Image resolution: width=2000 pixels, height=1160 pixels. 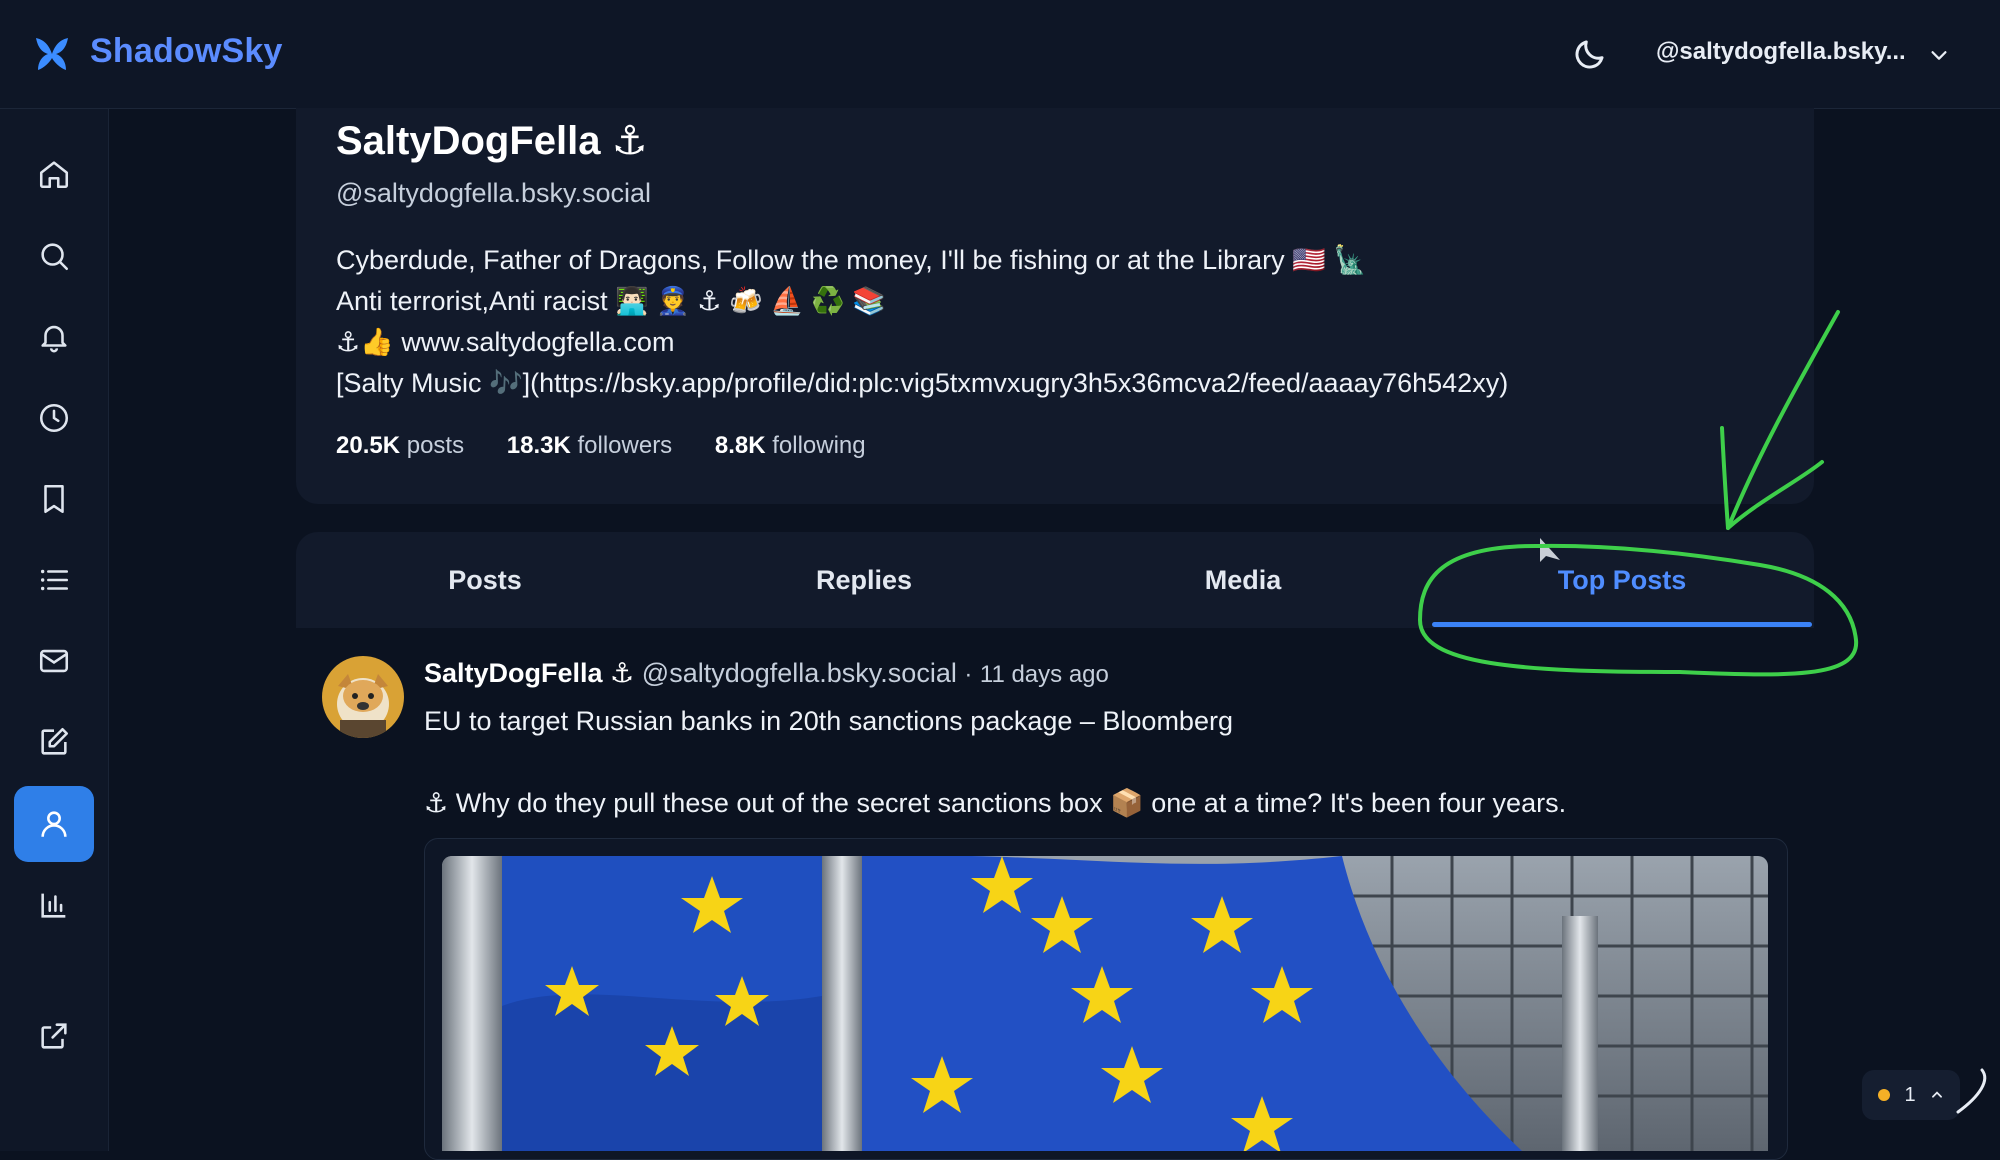 I want to click on edit-icon, so click(x=55, y=741).